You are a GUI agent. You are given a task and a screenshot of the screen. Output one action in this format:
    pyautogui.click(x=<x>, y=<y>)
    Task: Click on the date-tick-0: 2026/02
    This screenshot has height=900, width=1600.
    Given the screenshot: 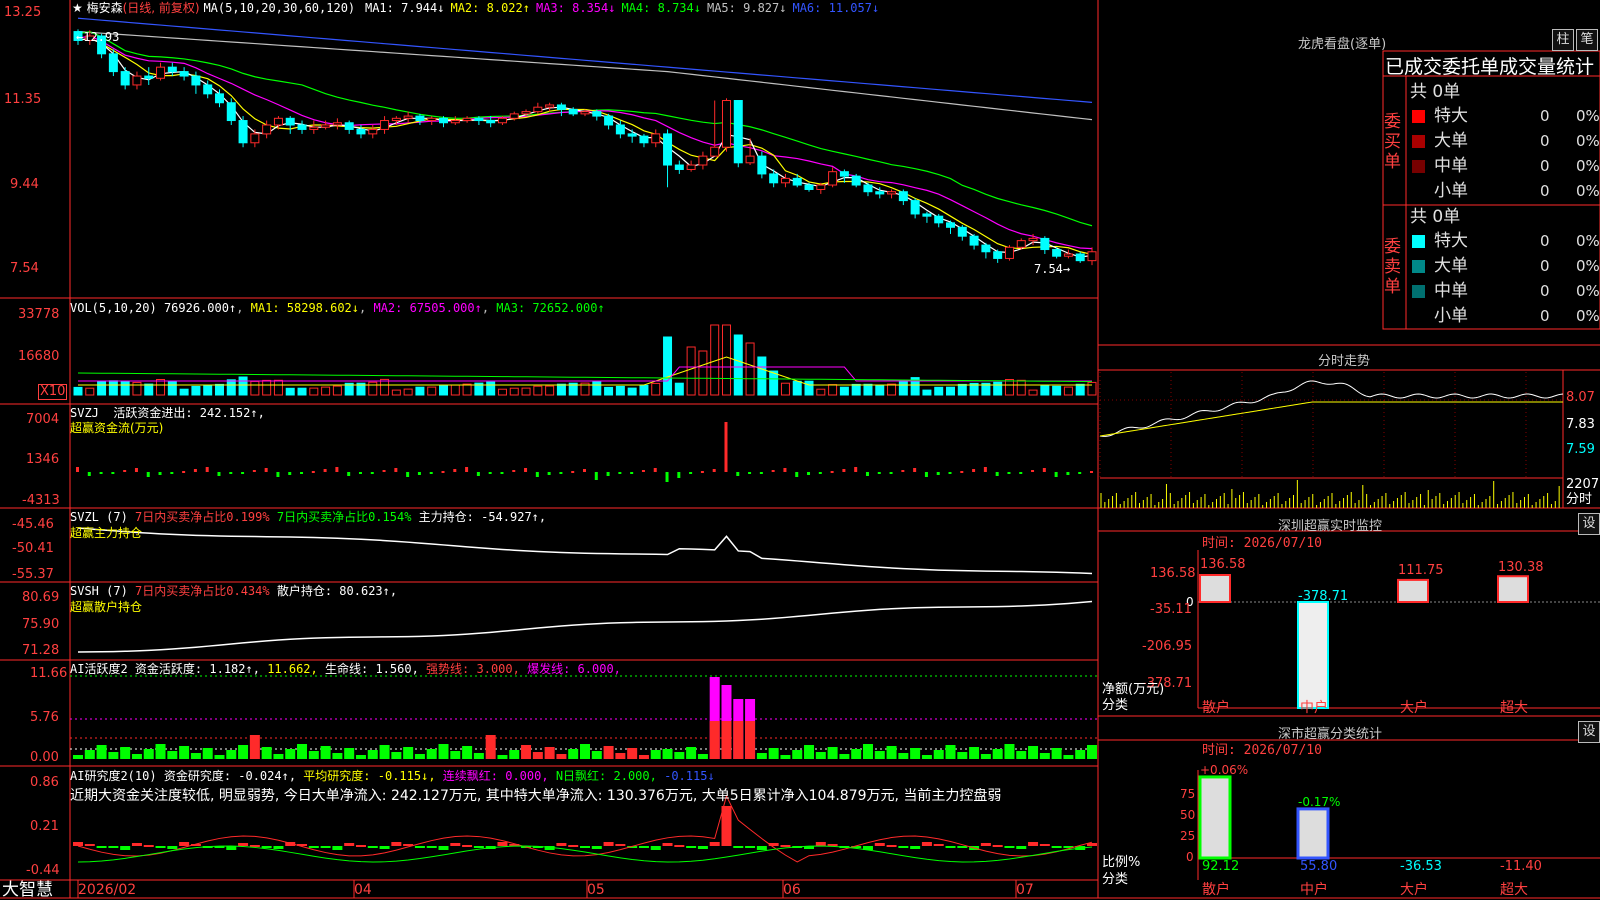 What is the action you would take?
    pyautogui.click(x=107, y=890)
    